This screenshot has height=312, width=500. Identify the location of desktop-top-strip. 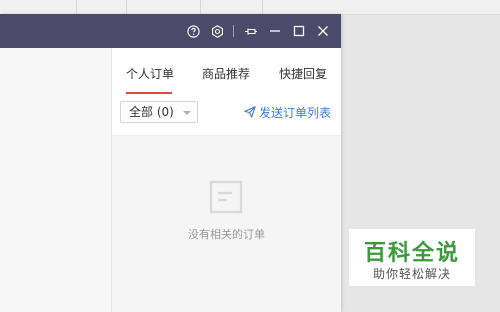
(250, 7).